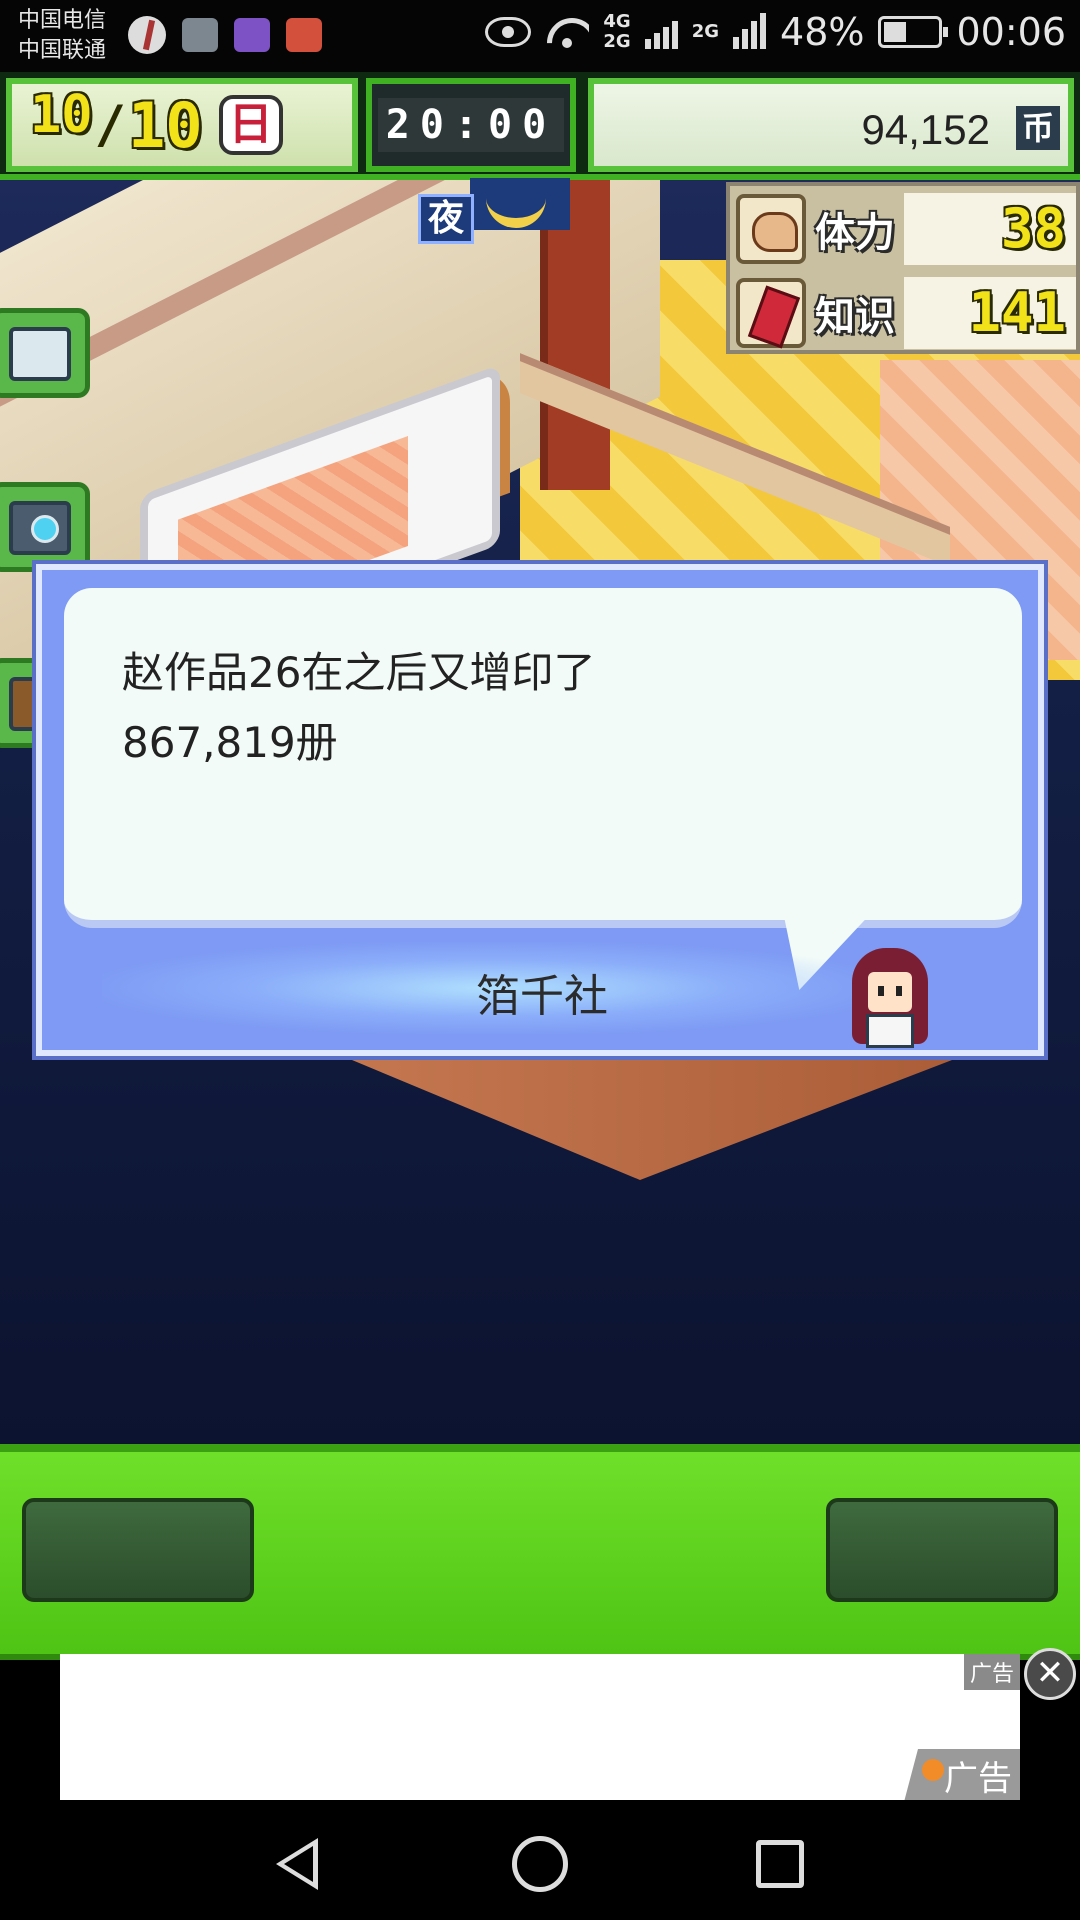  I want to click on network-type-1: 4G 2G, so click(616, 32).